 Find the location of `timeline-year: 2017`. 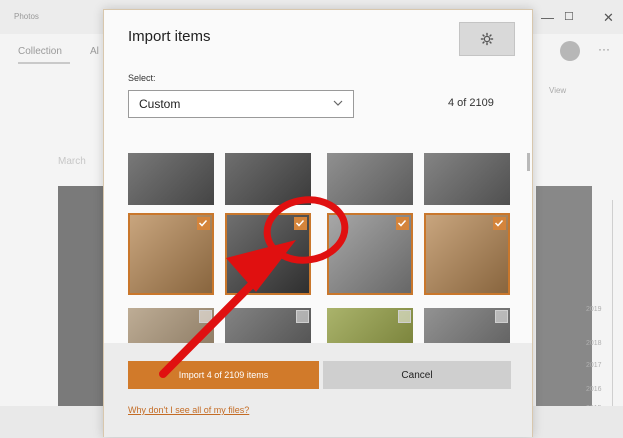

timeline-year: 2017 is located at coordinates (594, 365).